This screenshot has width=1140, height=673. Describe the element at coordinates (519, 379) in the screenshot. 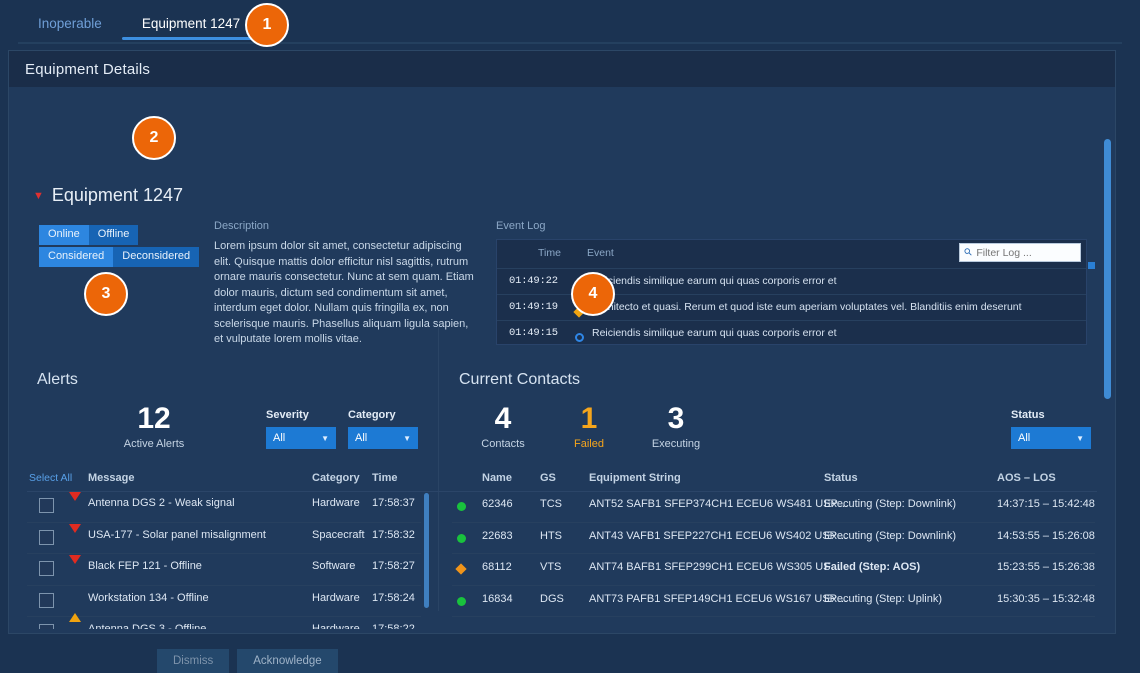

I see `contacts-heading: Current Contacts` at that location.